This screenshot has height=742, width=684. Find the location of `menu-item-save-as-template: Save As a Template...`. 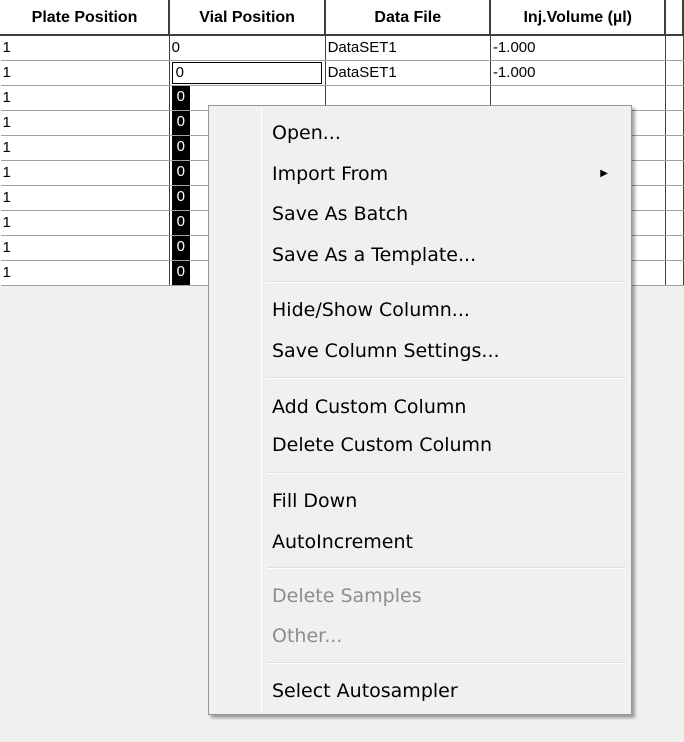

menu-item-save-as-template: Save As a Template... is located at coordinates (420, 255).